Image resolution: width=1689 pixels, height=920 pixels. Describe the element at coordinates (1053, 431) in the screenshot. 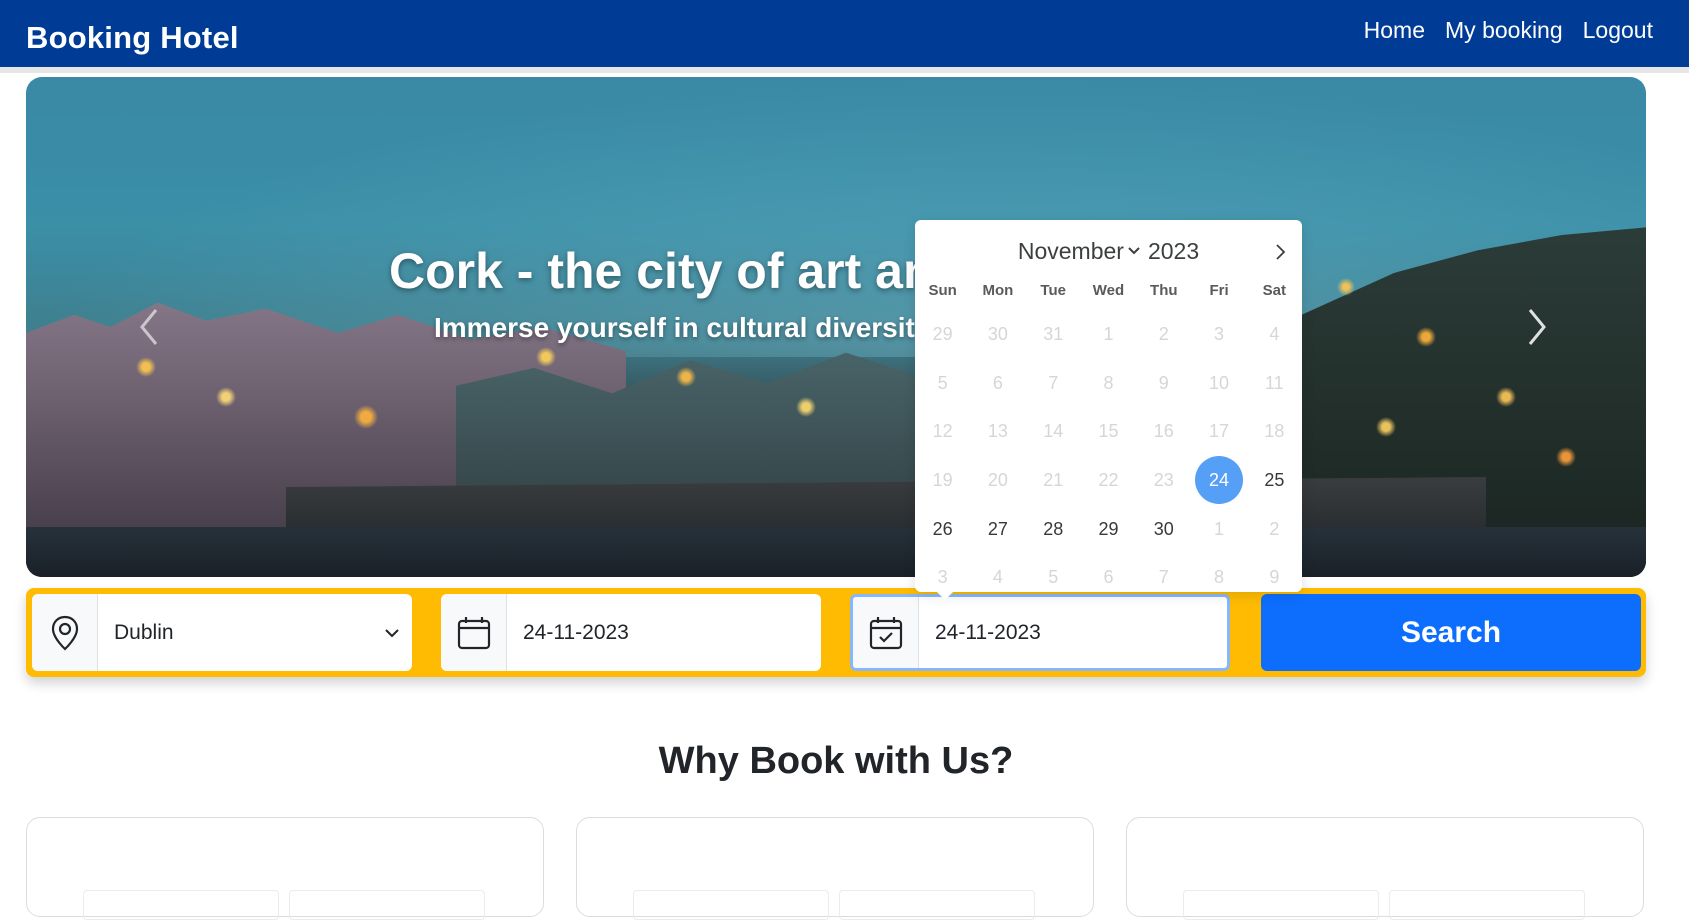

I see `calendar-day: 14` at that location.